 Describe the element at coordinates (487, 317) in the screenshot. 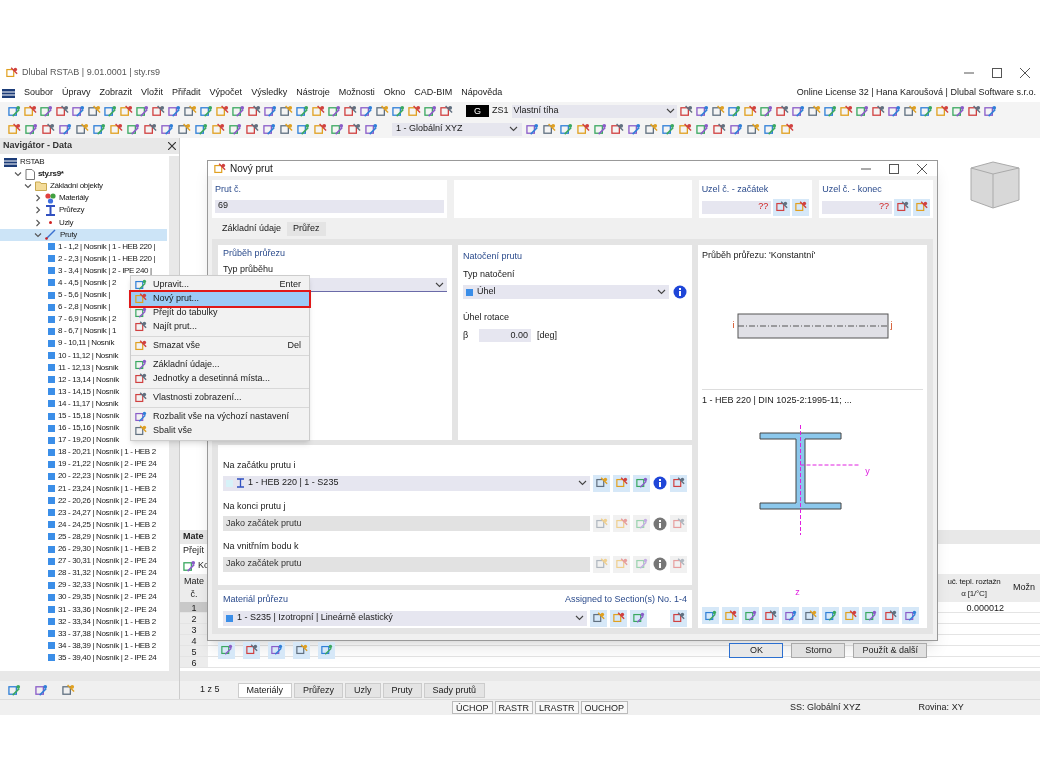

I see `field-label: Úhel rotace` at that location.